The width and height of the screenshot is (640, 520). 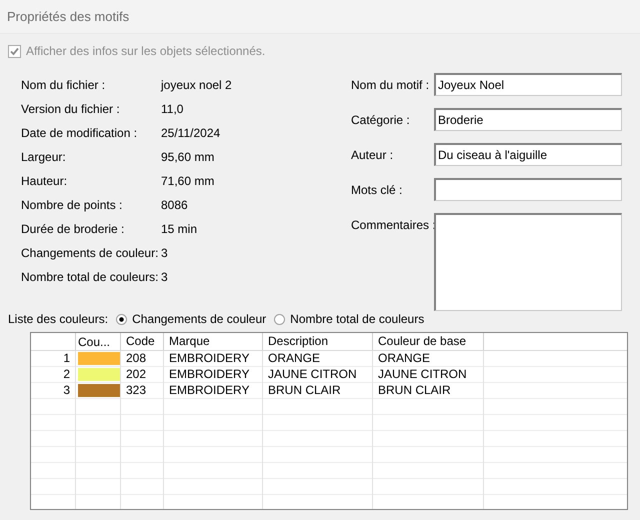 I want to click on info-value: joyeux noel 2, so click(x=196, y=85).